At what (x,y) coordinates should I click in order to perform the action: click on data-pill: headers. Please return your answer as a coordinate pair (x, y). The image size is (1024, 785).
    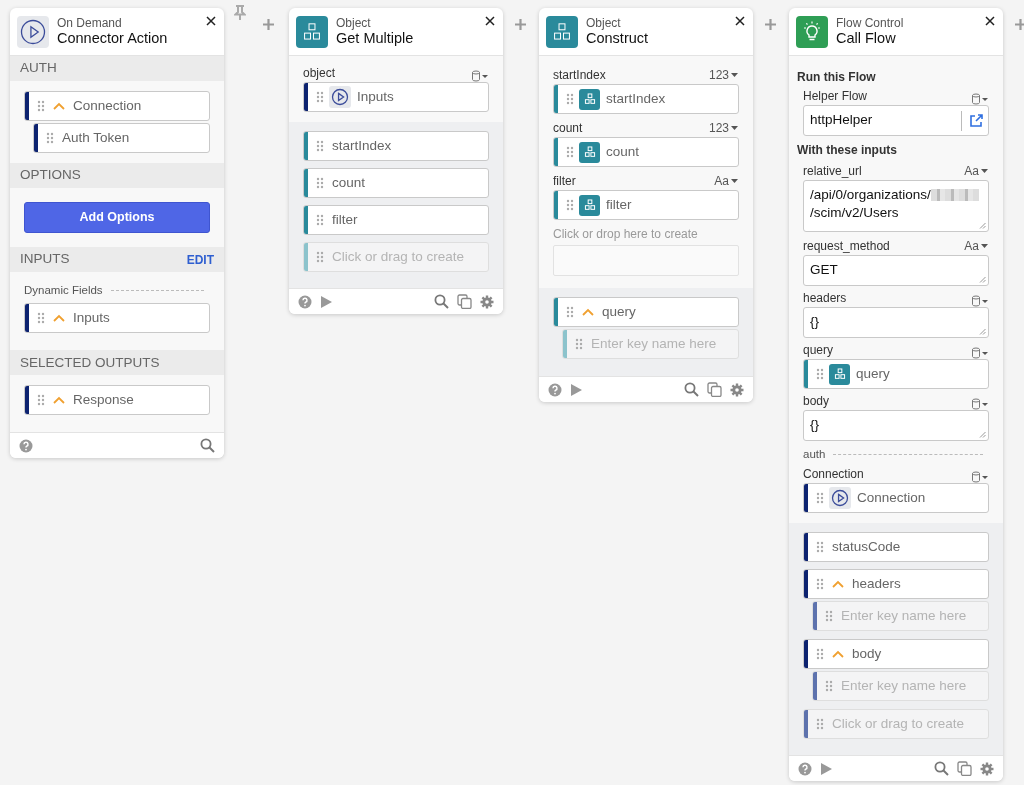
    Looking at the image, I should click on (896, 584).